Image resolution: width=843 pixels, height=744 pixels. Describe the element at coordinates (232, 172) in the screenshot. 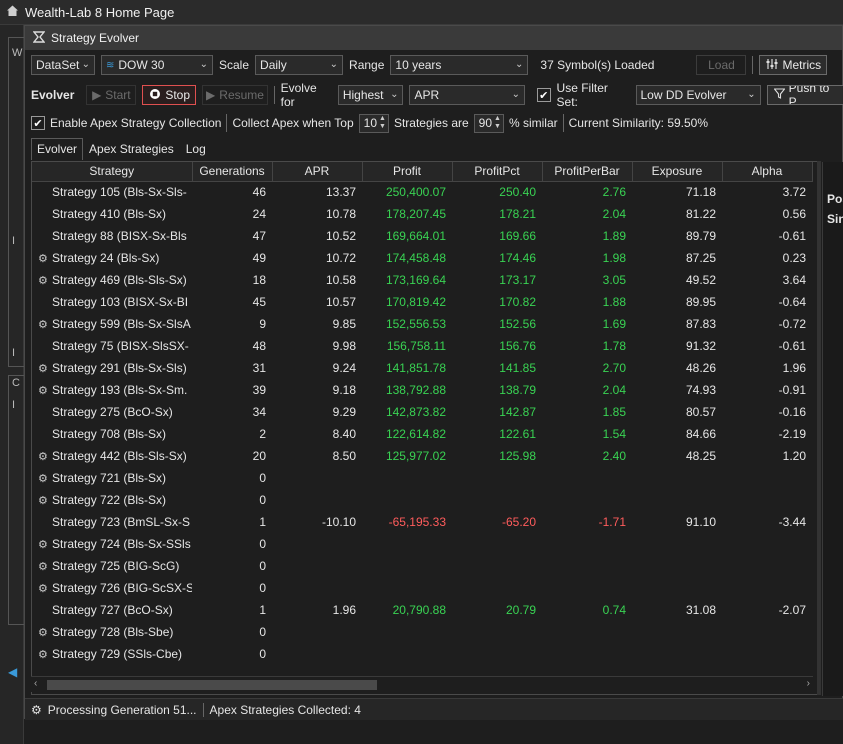

I see `column-header-generations: Generations` at that location.